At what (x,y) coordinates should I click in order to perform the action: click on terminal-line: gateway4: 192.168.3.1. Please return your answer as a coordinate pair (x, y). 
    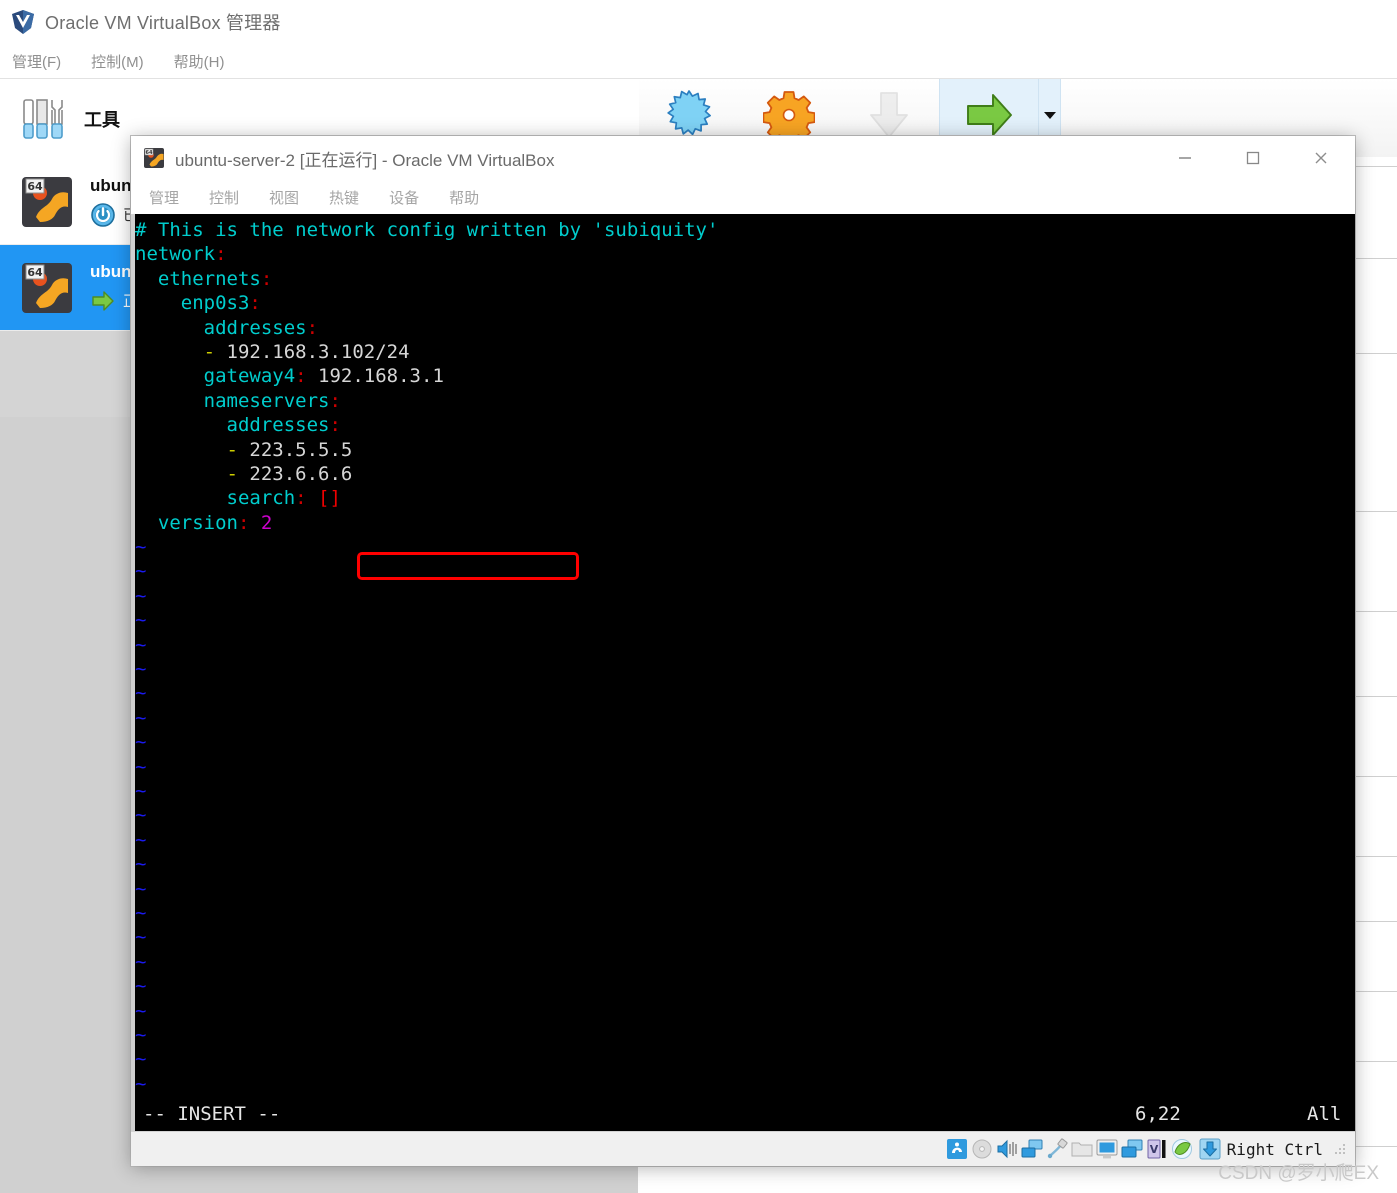
    Looking at the image, I should click on (289, 376).